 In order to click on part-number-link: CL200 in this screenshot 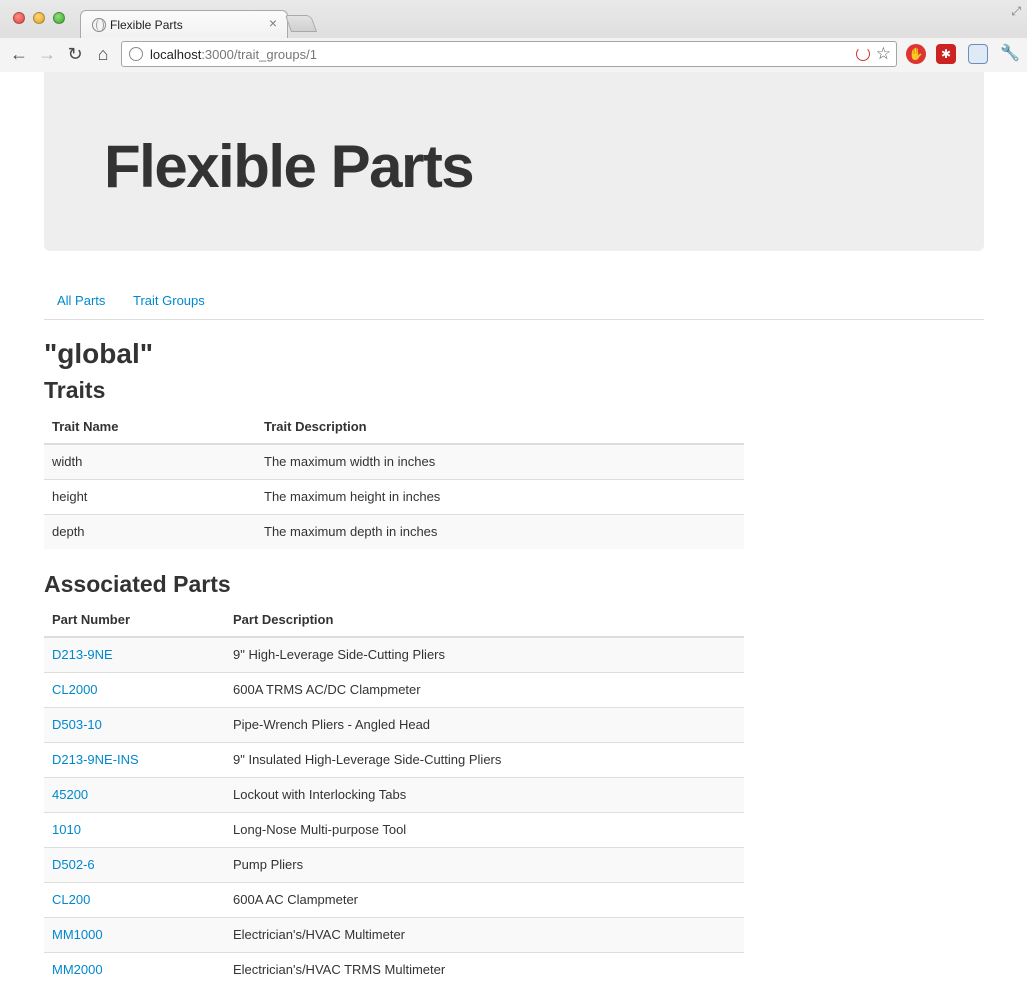, I will do `click(71, 899)`.